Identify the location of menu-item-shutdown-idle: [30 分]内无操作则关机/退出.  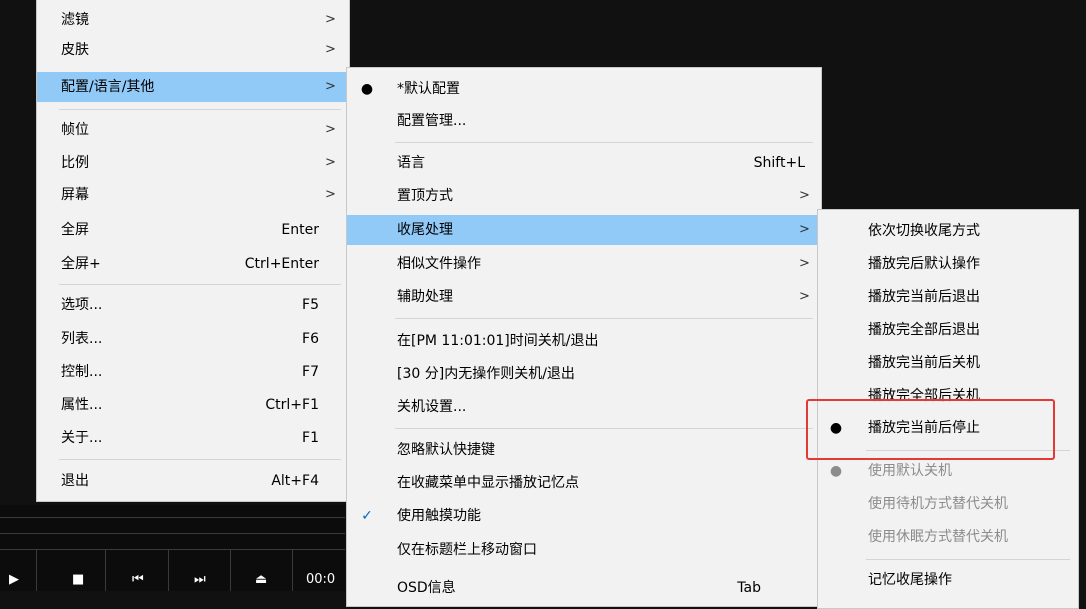
(584, 374).